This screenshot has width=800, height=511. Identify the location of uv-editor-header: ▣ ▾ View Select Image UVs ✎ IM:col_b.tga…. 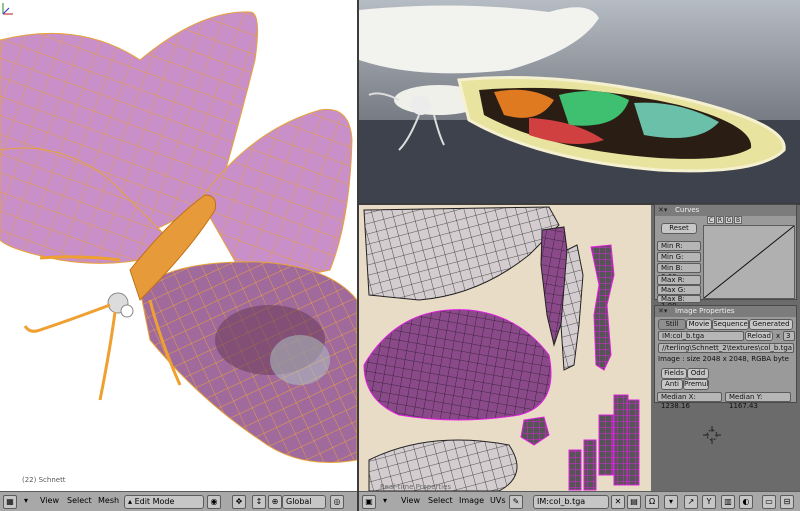
(579, 501).